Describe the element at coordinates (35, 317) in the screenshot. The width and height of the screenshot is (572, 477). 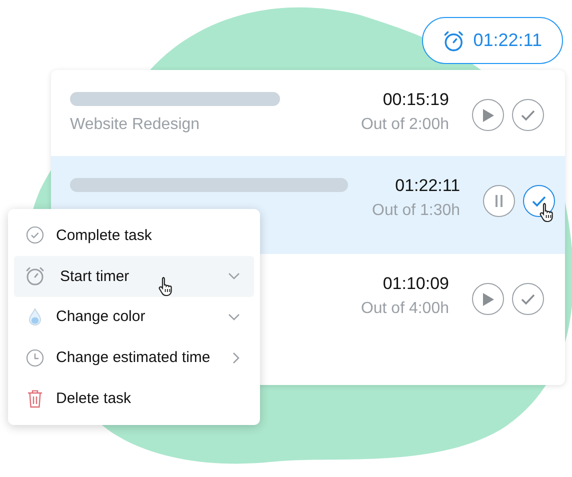
I see `drop-icon` at that location.